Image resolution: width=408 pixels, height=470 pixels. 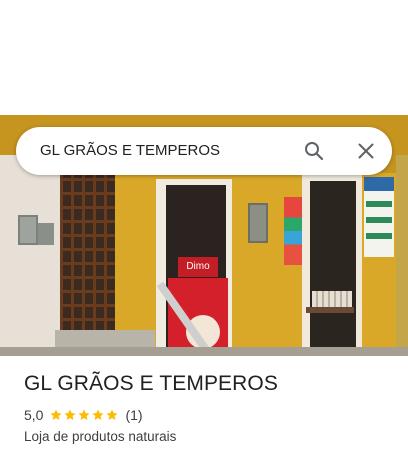 What do you see at coordinates (28, 230) in the screenshot?
I see `photo-electric-meter` at bounding box center [28, 230].